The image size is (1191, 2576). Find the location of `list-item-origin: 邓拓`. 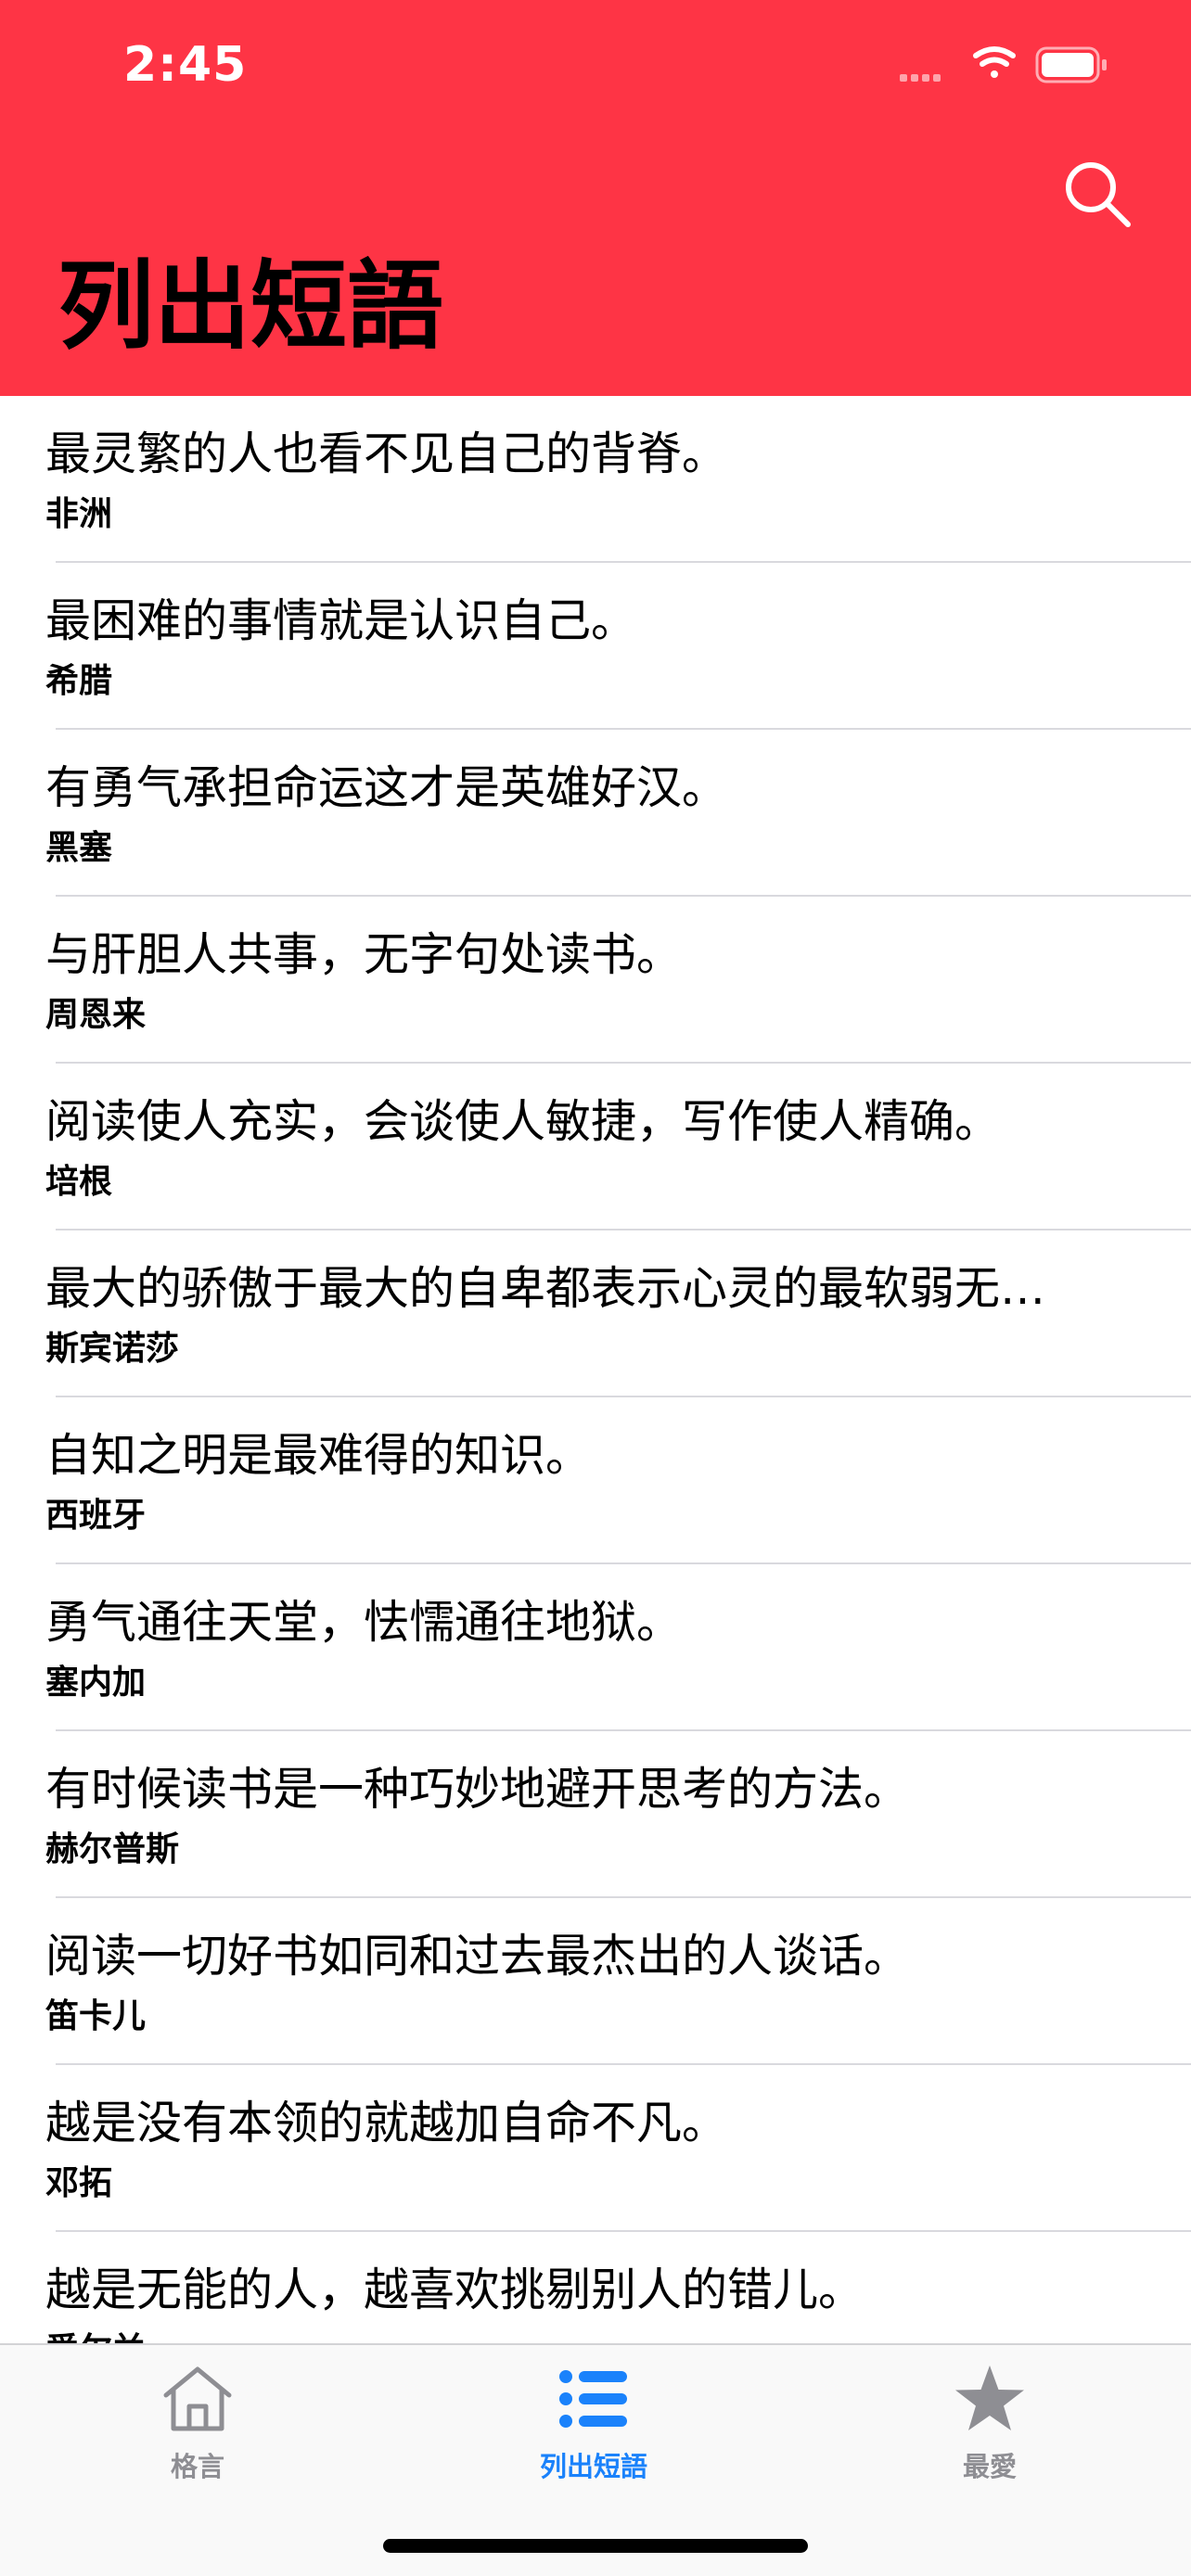

list-item-origin: 邓拓 is located at coordinates (79, 2183).